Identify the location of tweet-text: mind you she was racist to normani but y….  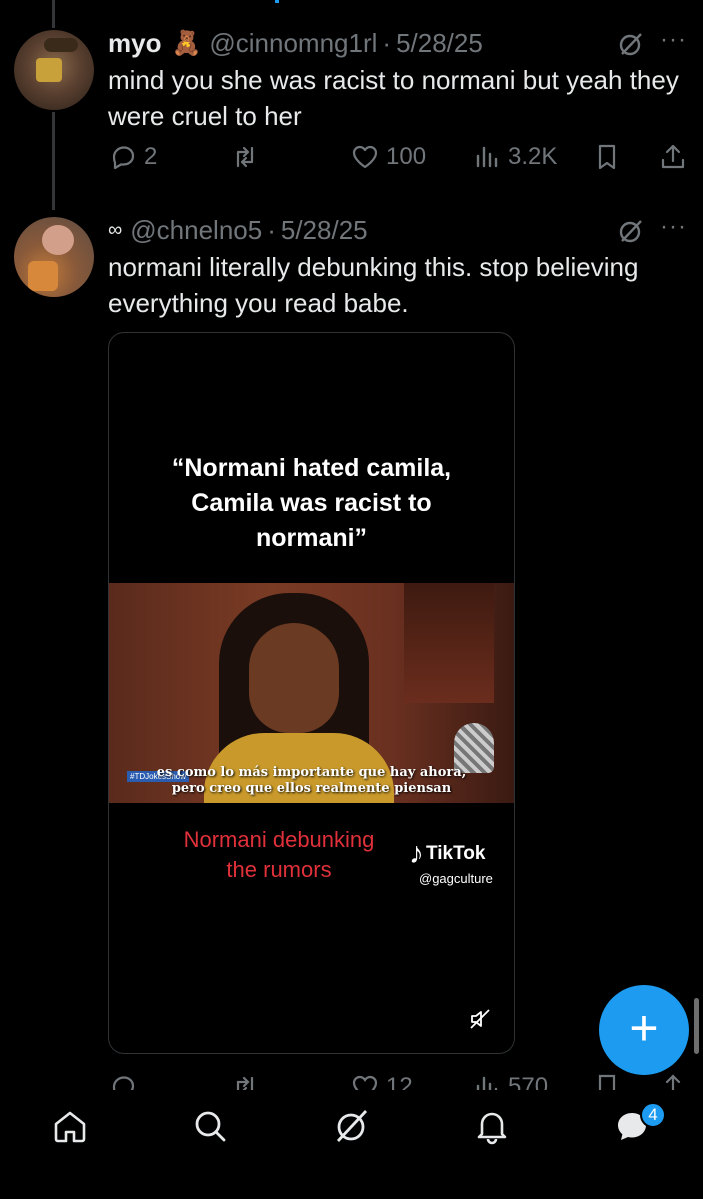
(393, 98).